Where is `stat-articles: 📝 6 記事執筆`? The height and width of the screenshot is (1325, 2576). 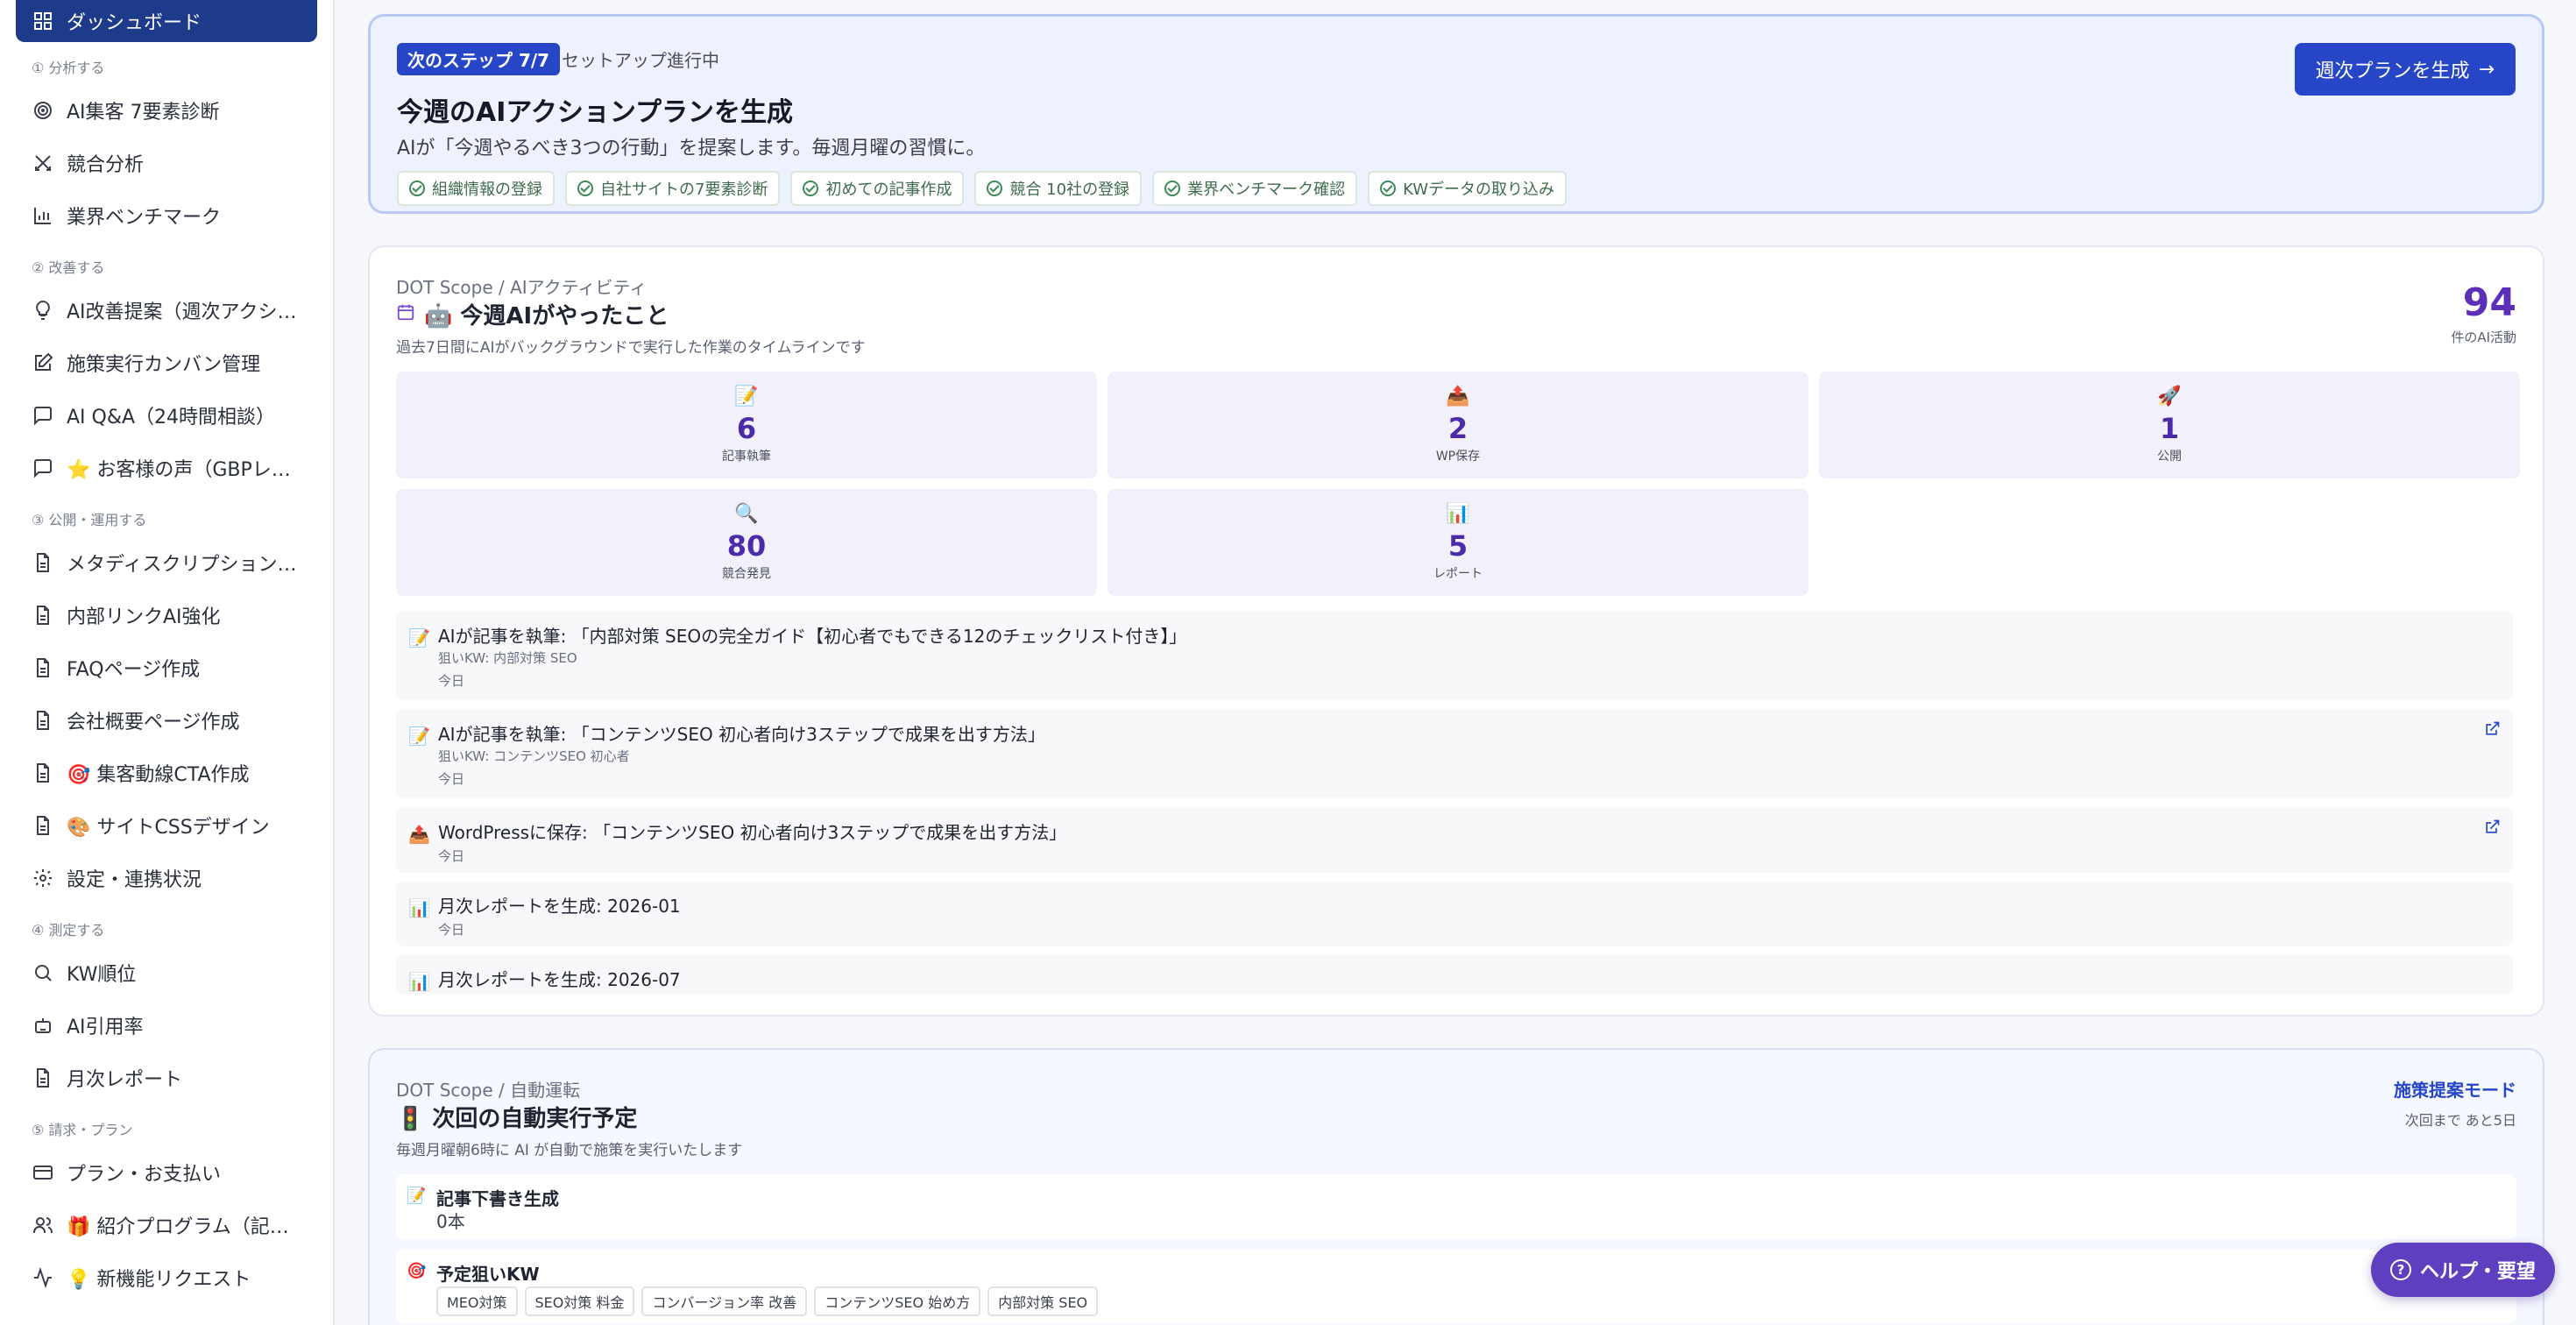
stat-articles: 📝 6 記事執筆 is located at coordinates (746, 425).